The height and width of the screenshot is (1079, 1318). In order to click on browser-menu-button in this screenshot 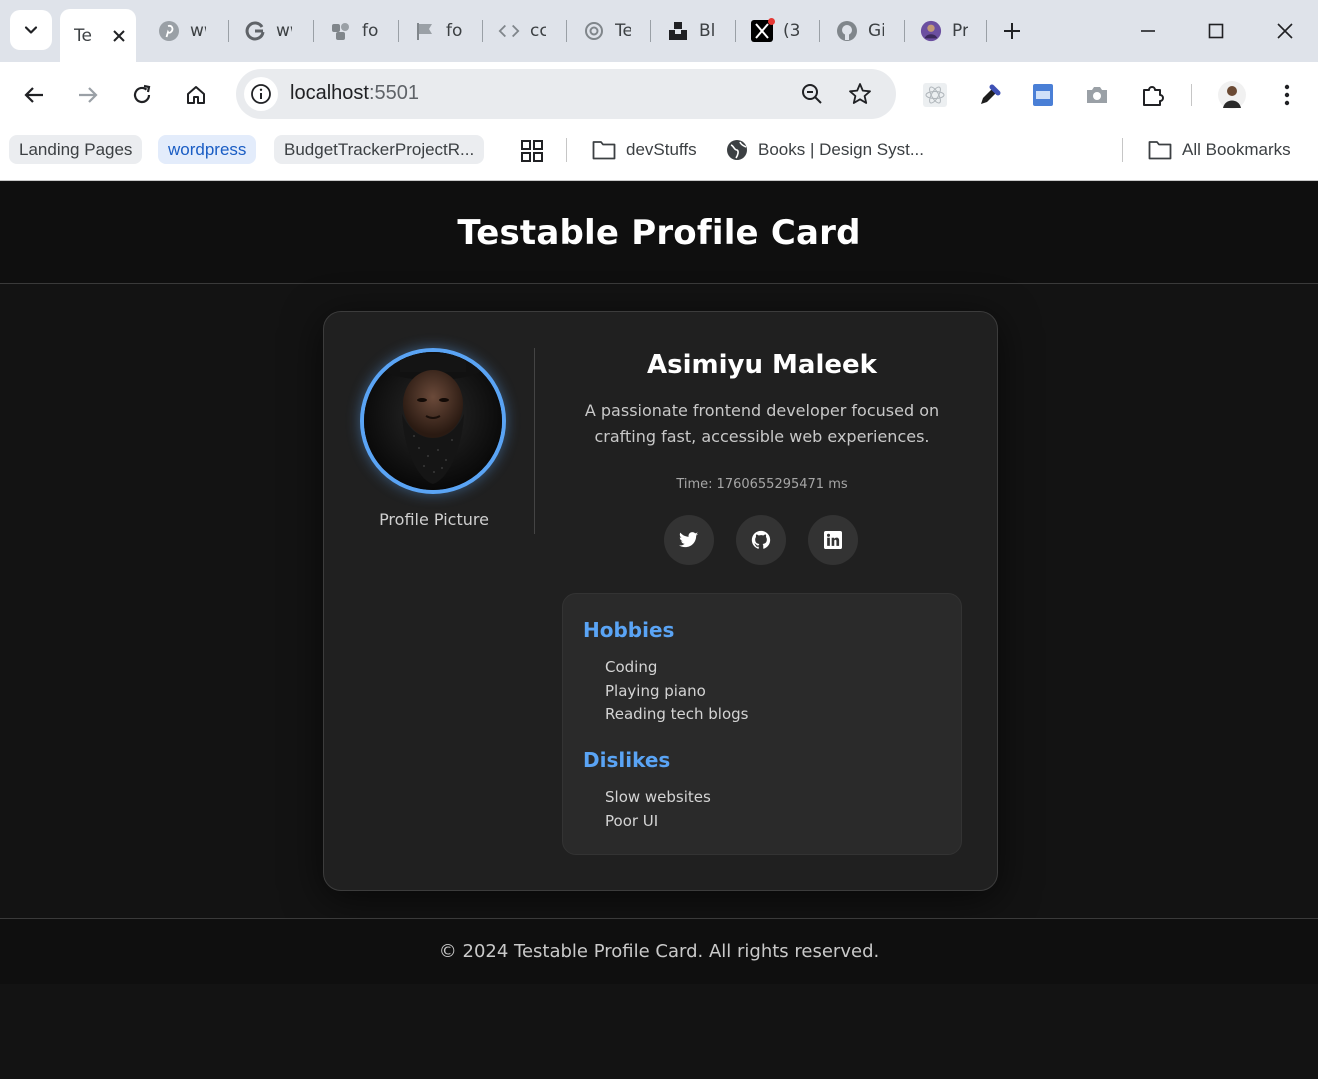, I will do `click(1287, 95)`.